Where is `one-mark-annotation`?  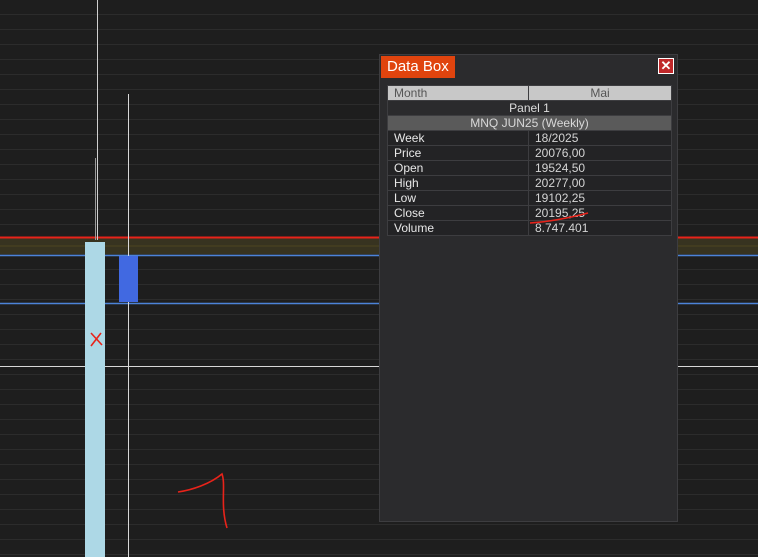
one-mark-annotation is located at coordinates (202, 500).